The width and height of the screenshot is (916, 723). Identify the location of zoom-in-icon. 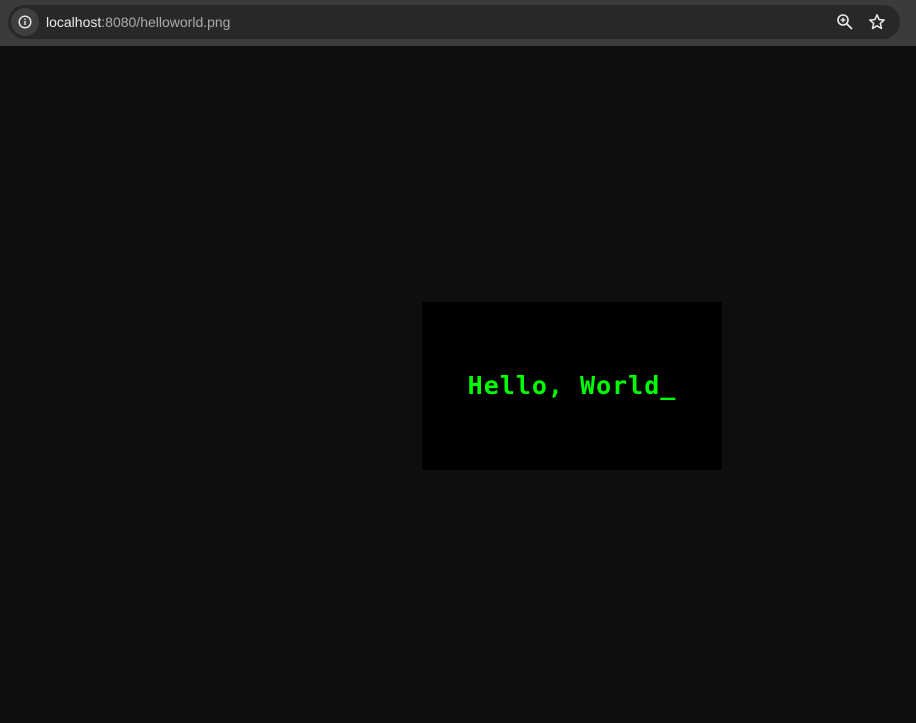
(845, 22).